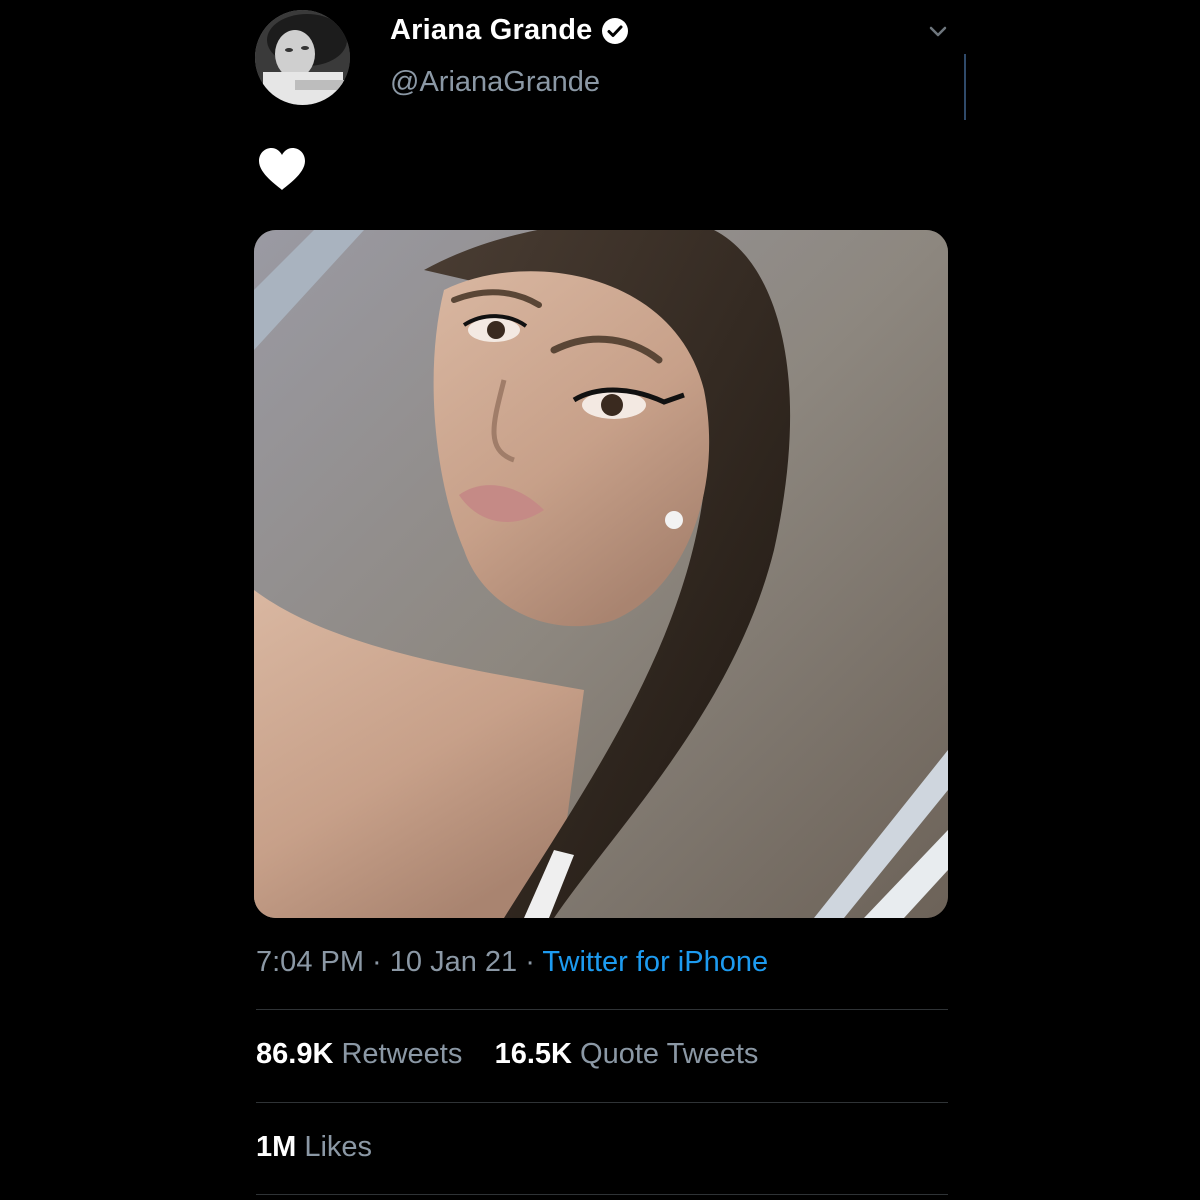 The width and height of the screenshot is (1200, 1200). What do you see at coordinates (310, 962) in the screenshot?
I see `tweet-time: 7:04 PM` at bounding box center [310, 962].